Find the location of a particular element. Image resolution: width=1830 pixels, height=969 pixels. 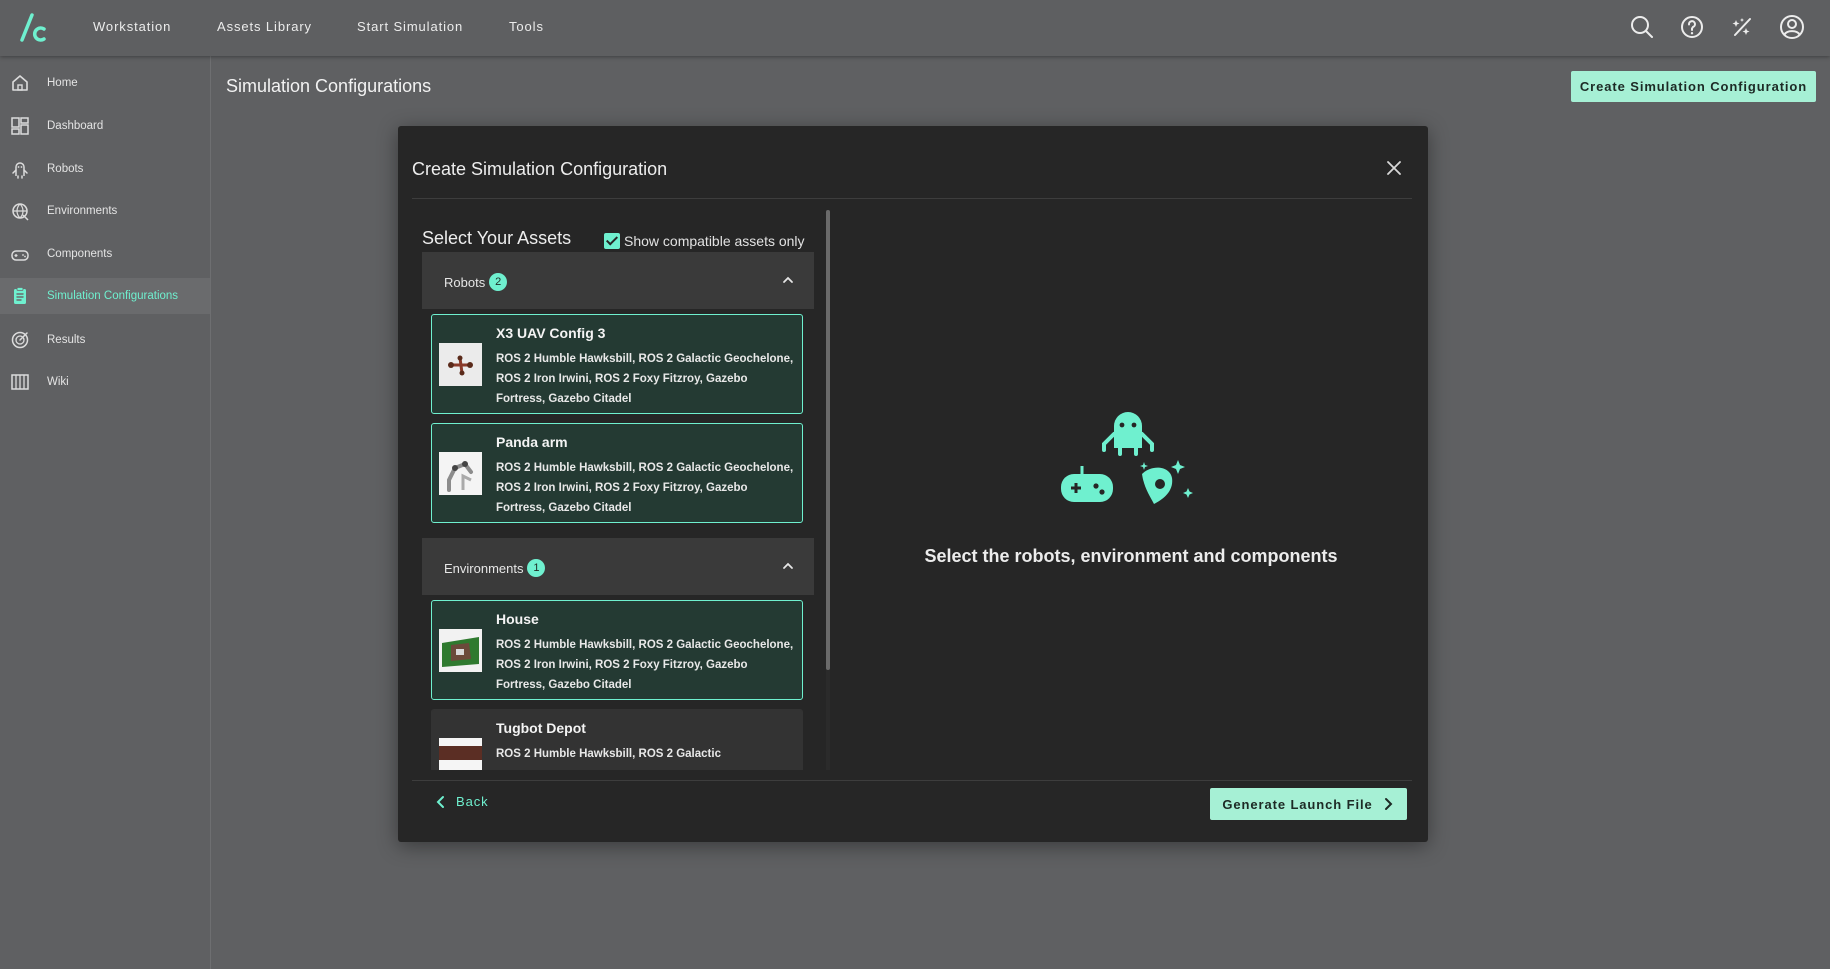

robot-icon is located at coordinates (20, 170).